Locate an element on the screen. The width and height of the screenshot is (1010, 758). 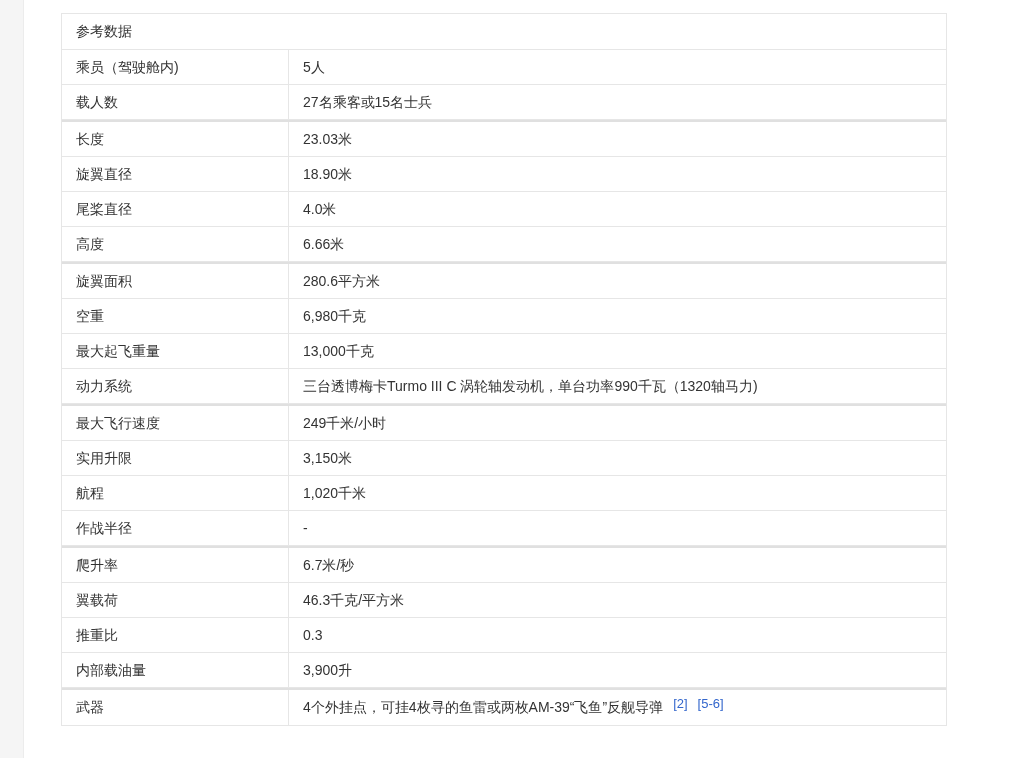
table-cell-text: 6.7米/秒 is located at coordinates (329, 565).